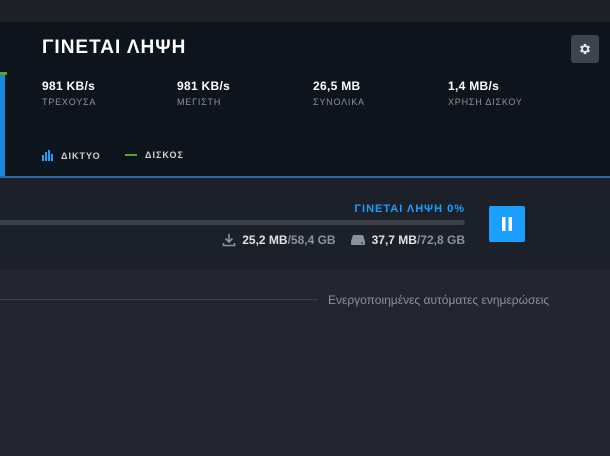  I want to click on stat-peak: 981 KB/s ΜΕΓΙΣΤΗ, so click(203, 93).